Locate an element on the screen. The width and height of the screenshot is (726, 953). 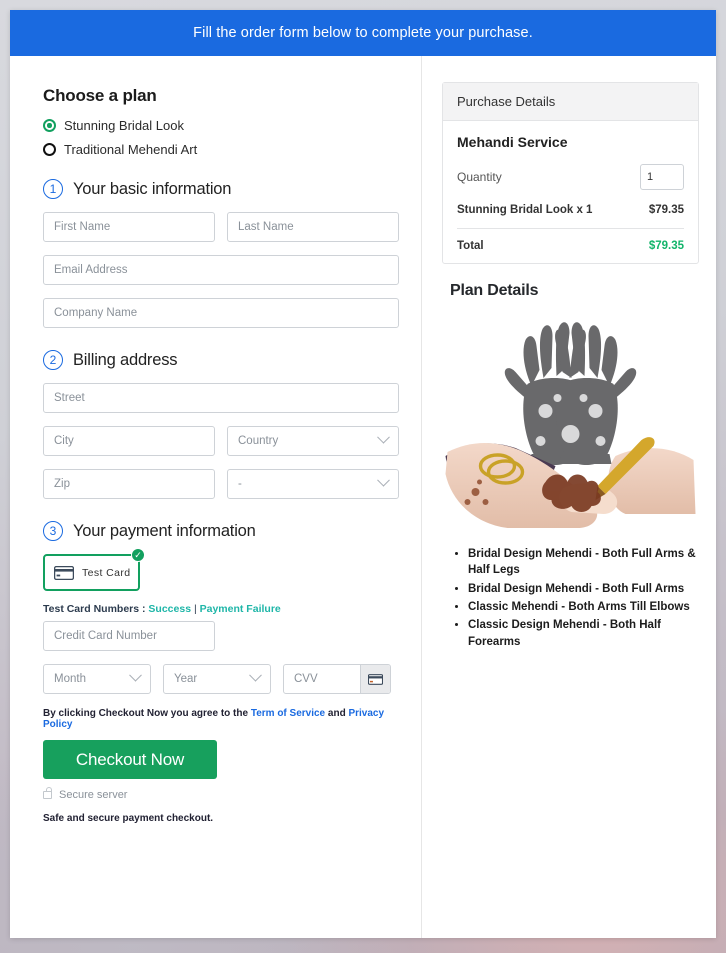
line-item-row: Stunning Bridal Look x 1 $79.35 is located at coordinates (570, 216).